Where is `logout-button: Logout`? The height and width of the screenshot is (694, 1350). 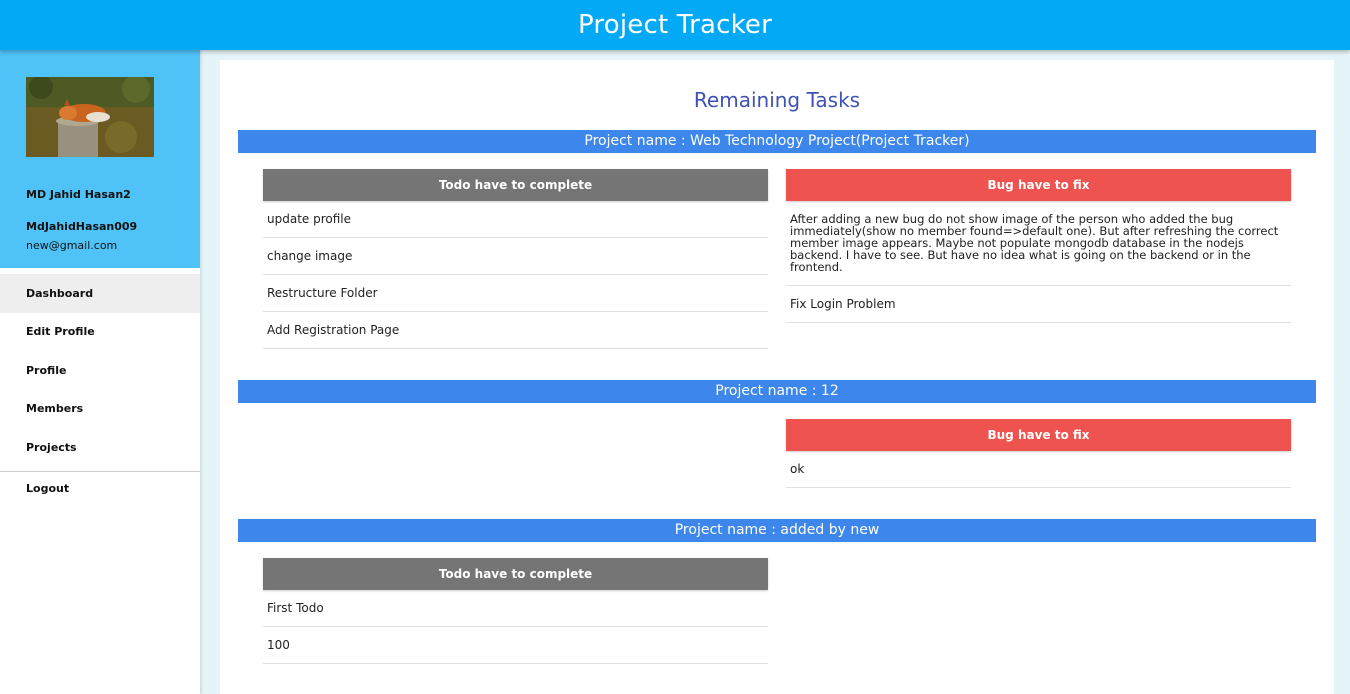 logout-button: Logout is located at coordinates (100, 489).